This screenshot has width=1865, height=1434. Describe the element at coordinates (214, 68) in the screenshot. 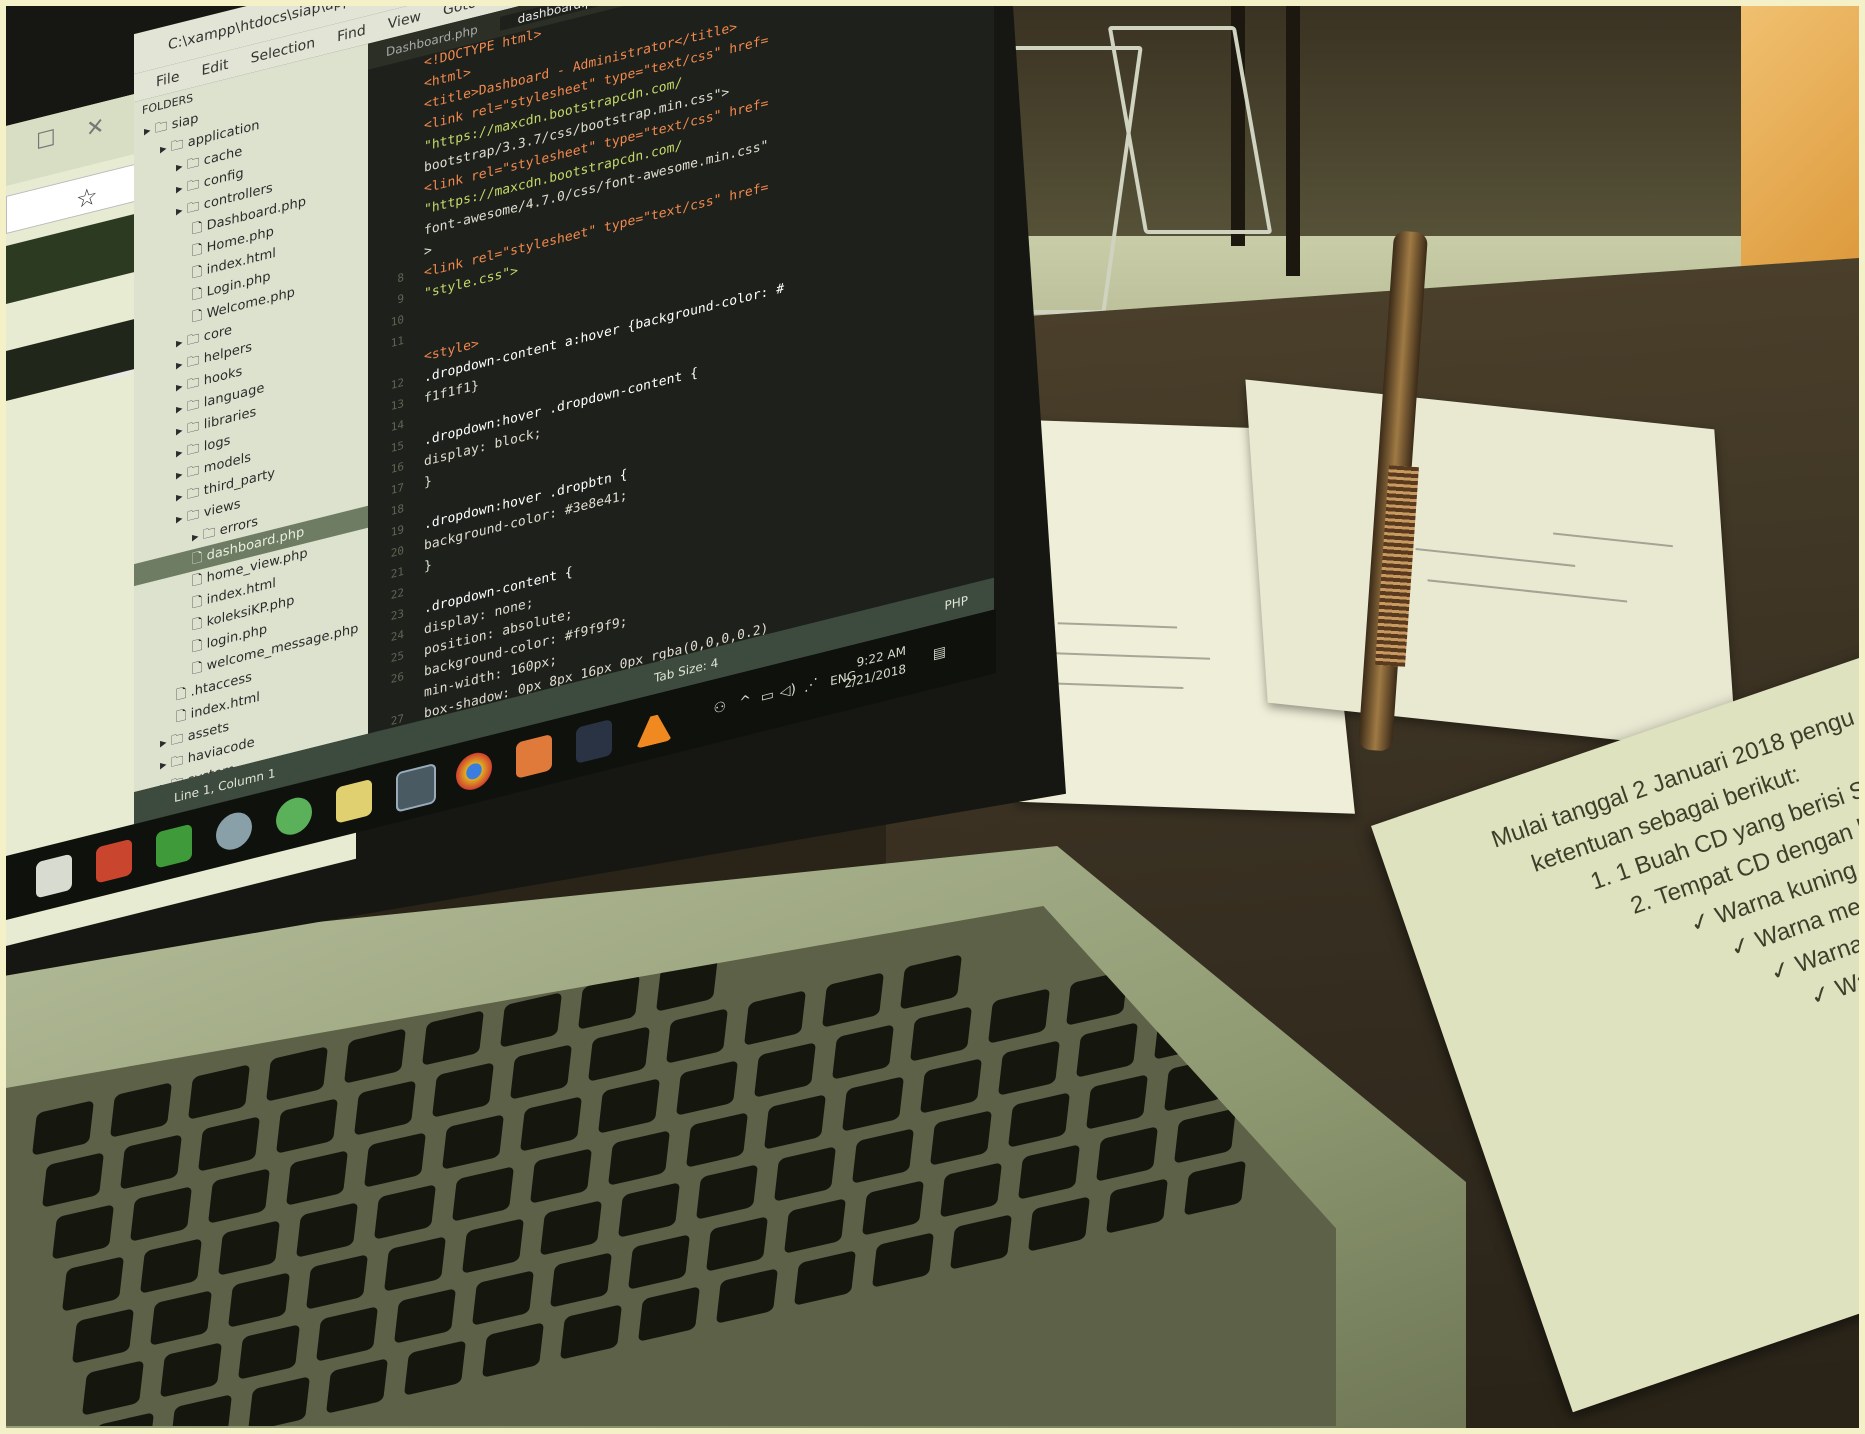

I see `menu-item: Edit` at that location.